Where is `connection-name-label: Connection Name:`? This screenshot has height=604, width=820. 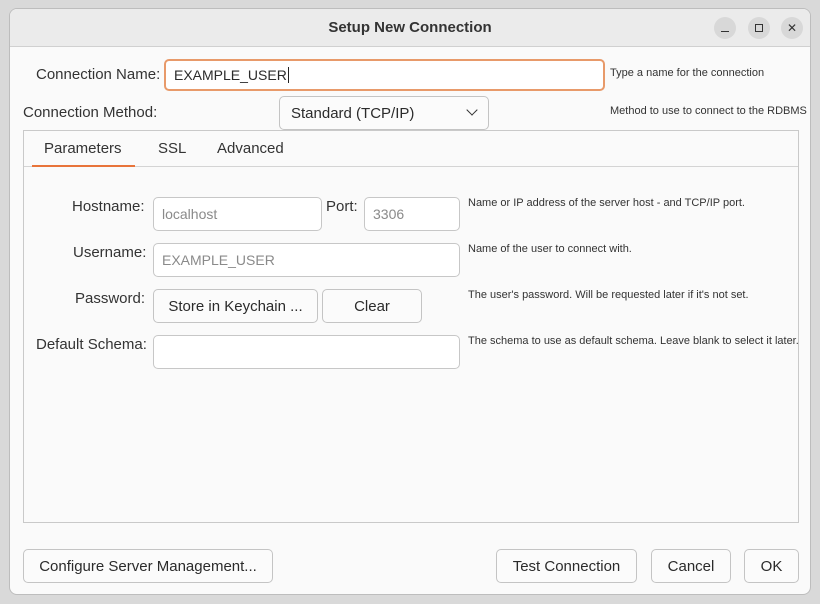 connection-name-label: Connection Name: is located at coordinates (98, 74).